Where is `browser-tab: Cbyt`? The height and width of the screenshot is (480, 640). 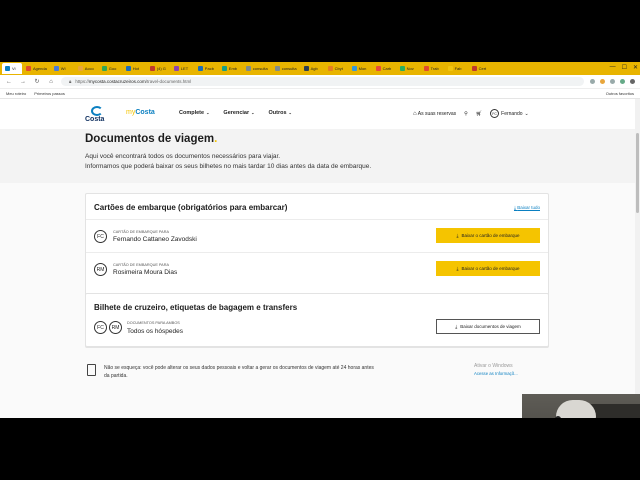
browser-tab: Cbyt is located at coordinates (336, 68).